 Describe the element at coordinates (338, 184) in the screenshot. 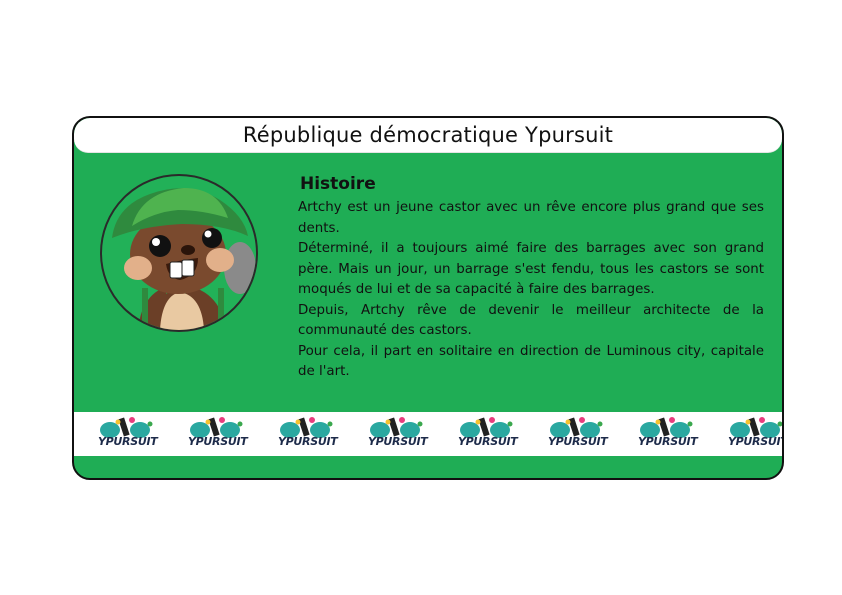

I see `story-heading: Histoire` at that location.